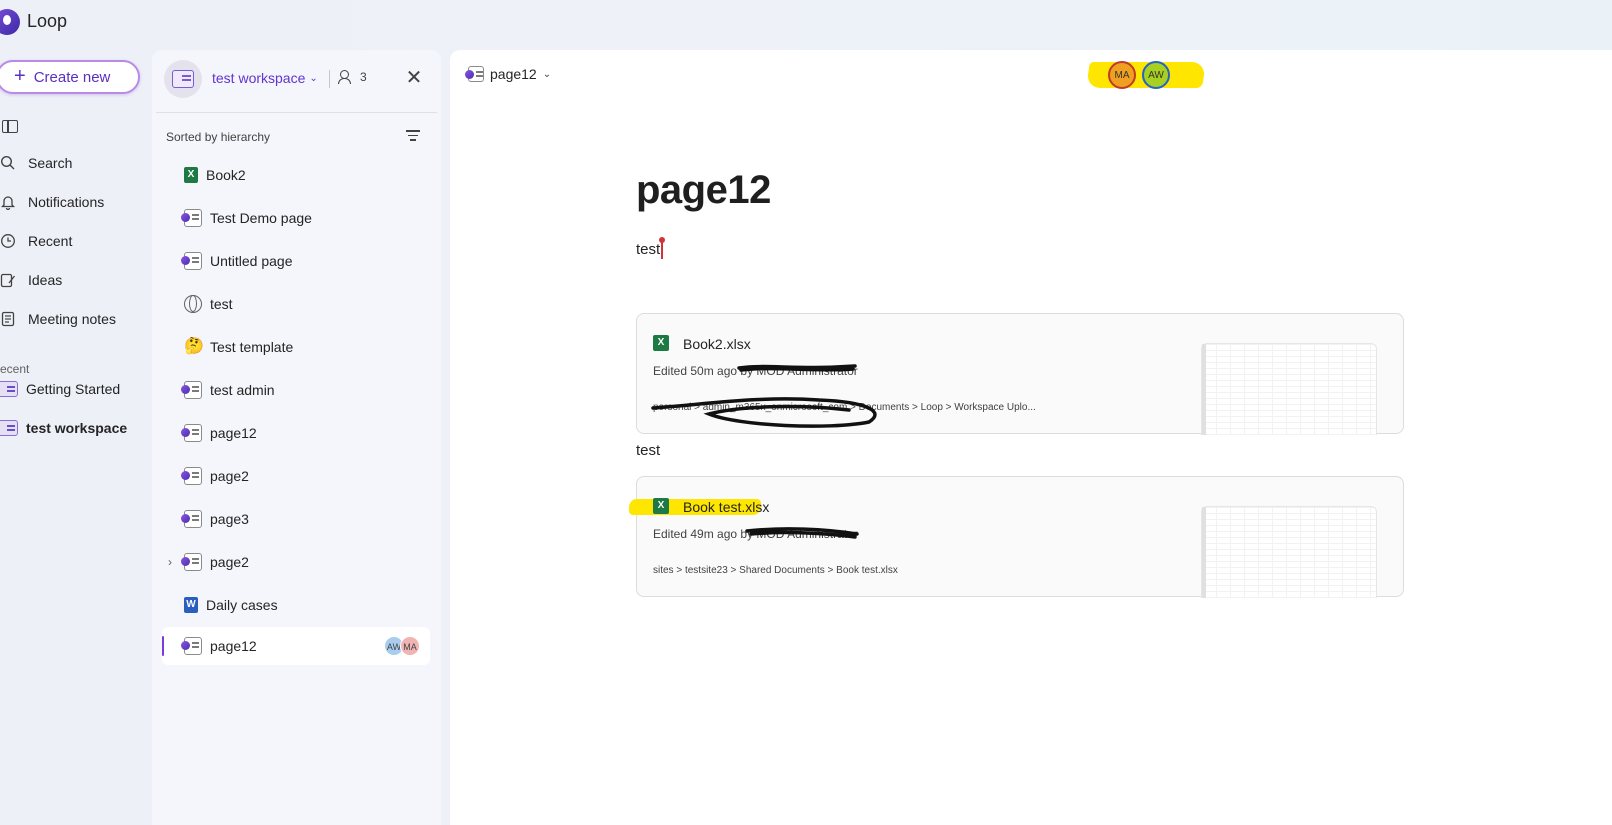 This screenshot has width=1612, height=825. I want to click on ideas-icon, so click(8, 280).